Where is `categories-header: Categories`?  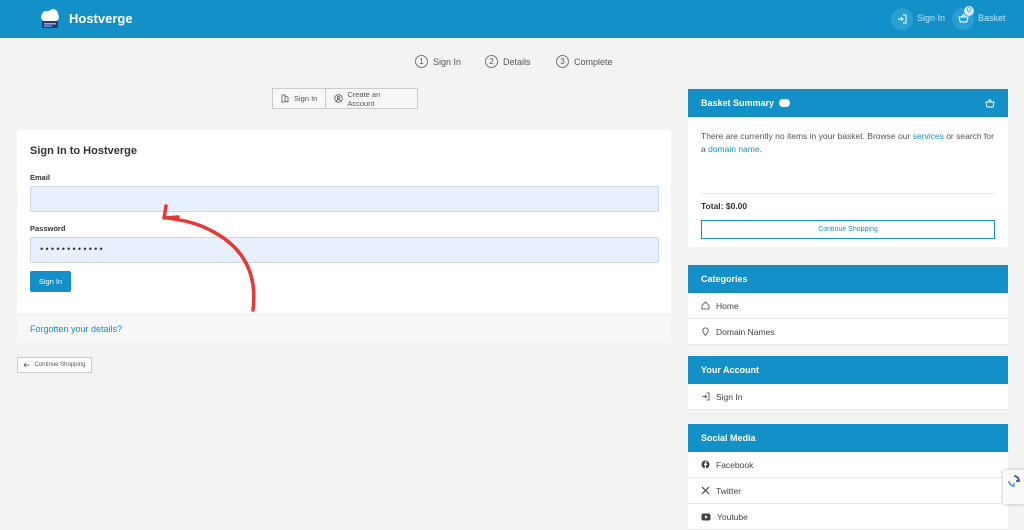
categories-header: Categories is located at coordinates (848, 279).